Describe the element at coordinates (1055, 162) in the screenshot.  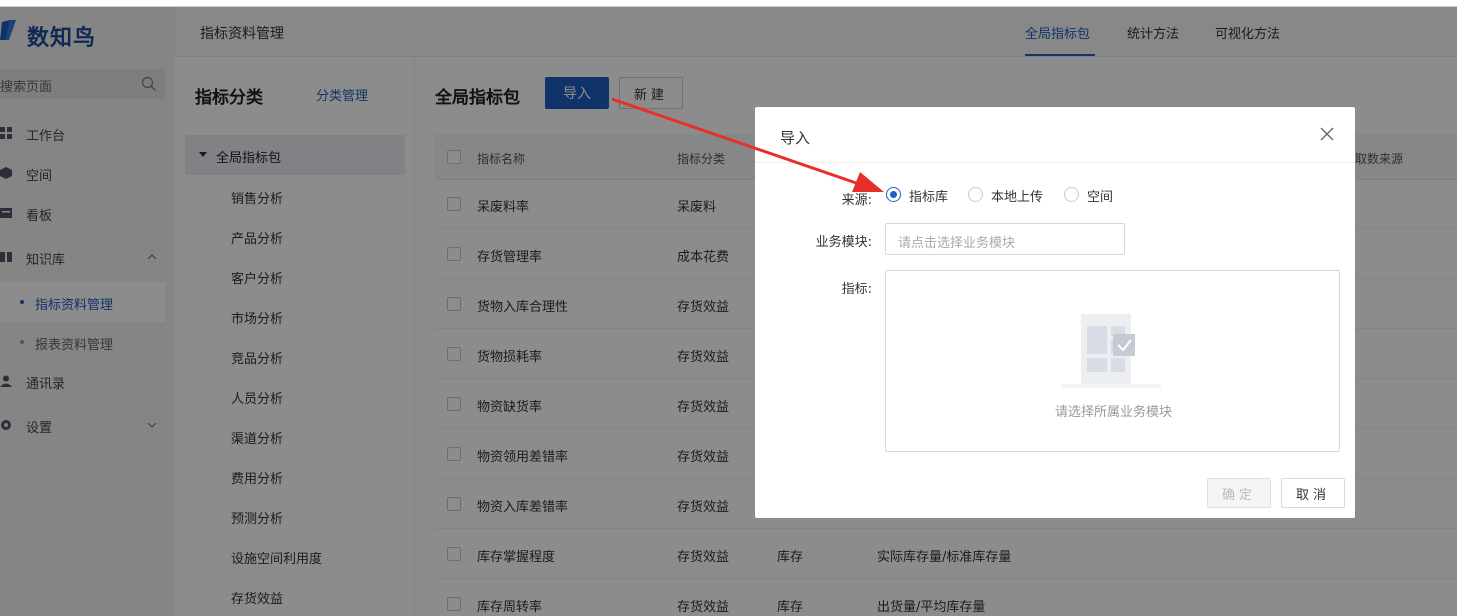
I see `dialog-divider` at that location.